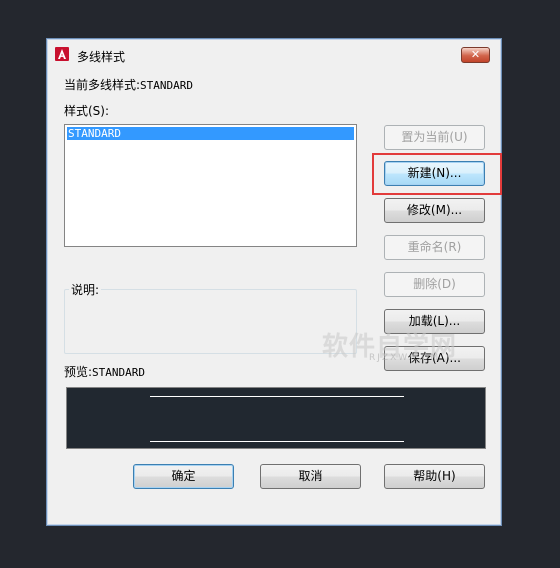 Image resolution: width=560 pixels, height=568 pixels. Describe the element at coordinates (434, 247) in the screenshot. I see `rename-button: 重命名(R)` at that location.